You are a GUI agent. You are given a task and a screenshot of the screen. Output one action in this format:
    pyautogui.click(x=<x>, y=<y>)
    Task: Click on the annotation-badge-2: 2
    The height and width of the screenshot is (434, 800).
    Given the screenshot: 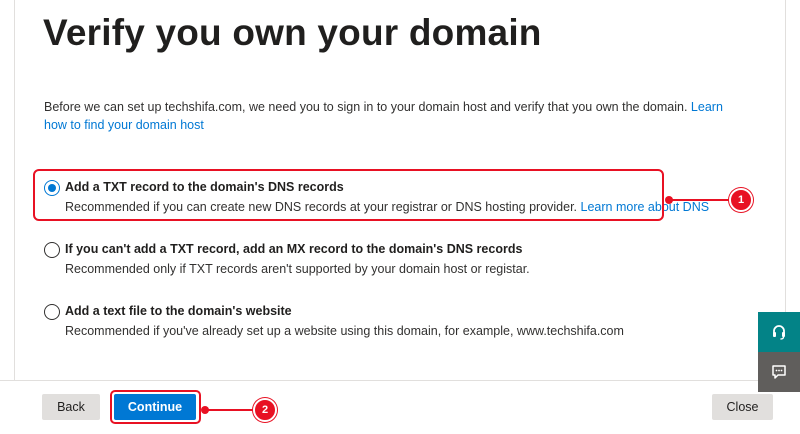 What is the action you would take?
    pyautogui.click(x=265, y=410)
    